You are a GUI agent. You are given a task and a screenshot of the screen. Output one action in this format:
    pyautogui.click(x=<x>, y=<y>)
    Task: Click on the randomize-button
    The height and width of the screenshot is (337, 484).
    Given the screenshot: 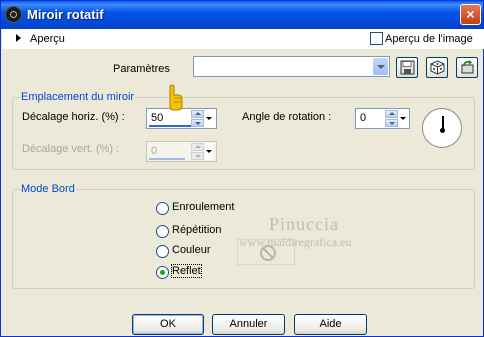 What is the action you would take?
    pyautogui.click(x=437, y=67)
    